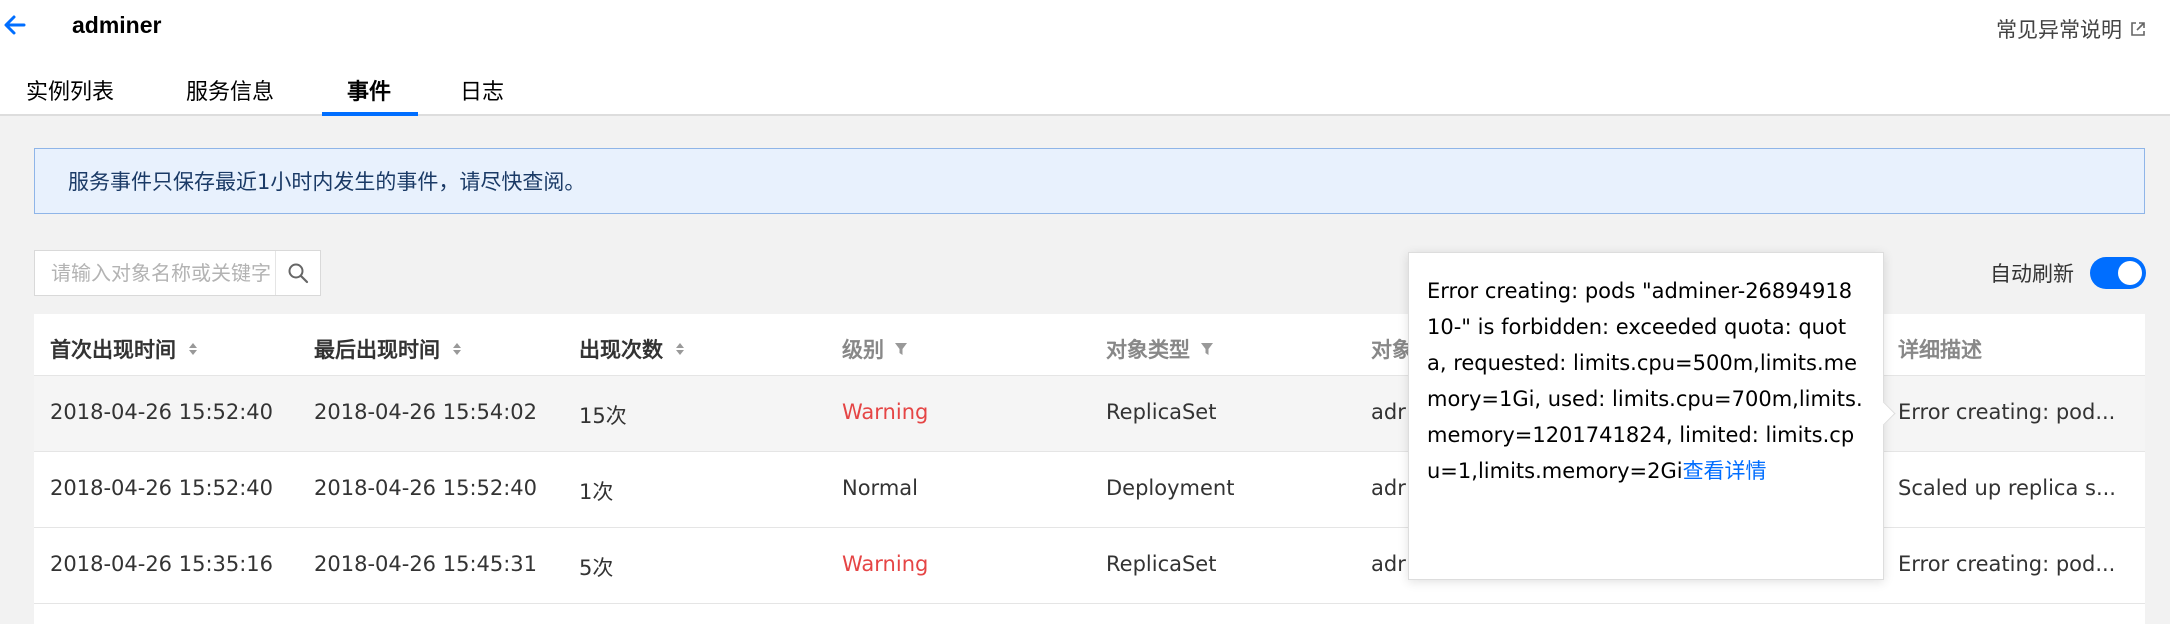 Image resolution: width=2170 pixels, height=624 pixels. What do you see at coordinates (2059, 30) in the screenshot?
I see `help-link-label: 常见异常说明` at bounding box center [2059, 30].